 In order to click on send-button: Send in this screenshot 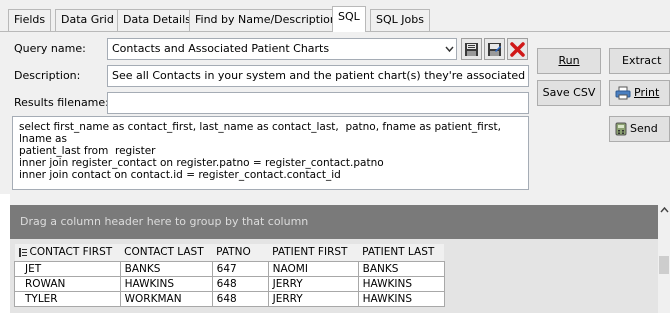, I will do `click(639, 129)`.